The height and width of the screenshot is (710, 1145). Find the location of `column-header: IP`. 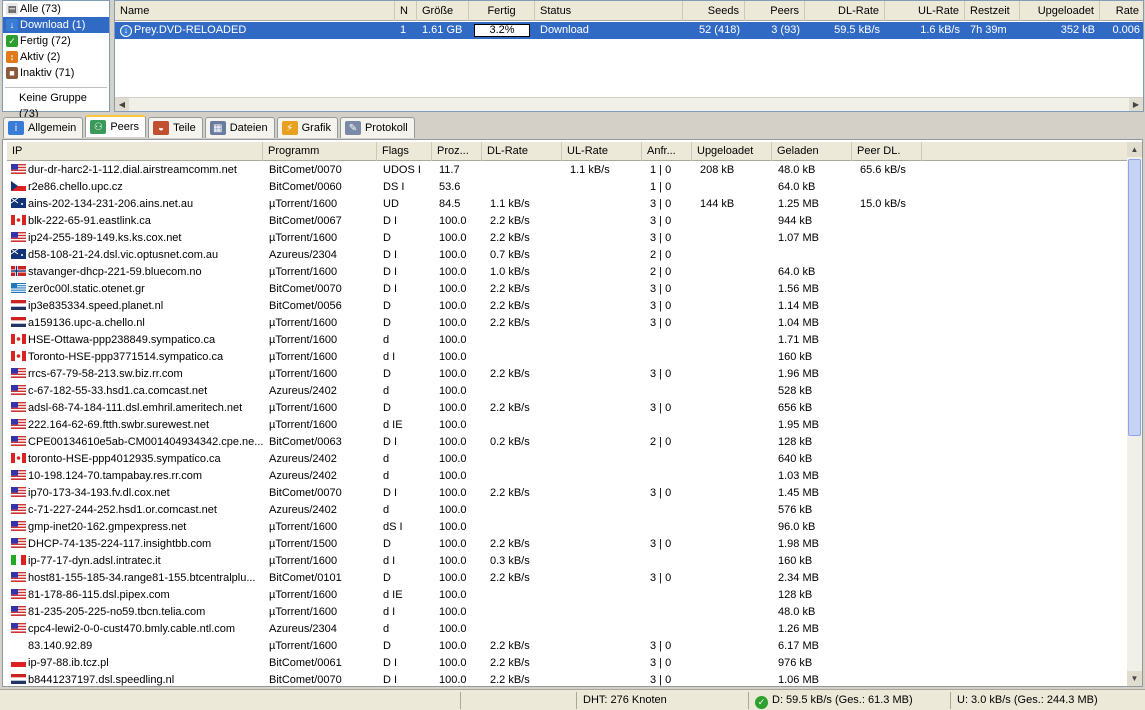

column-header: IP is located at coordinates (135, 151).